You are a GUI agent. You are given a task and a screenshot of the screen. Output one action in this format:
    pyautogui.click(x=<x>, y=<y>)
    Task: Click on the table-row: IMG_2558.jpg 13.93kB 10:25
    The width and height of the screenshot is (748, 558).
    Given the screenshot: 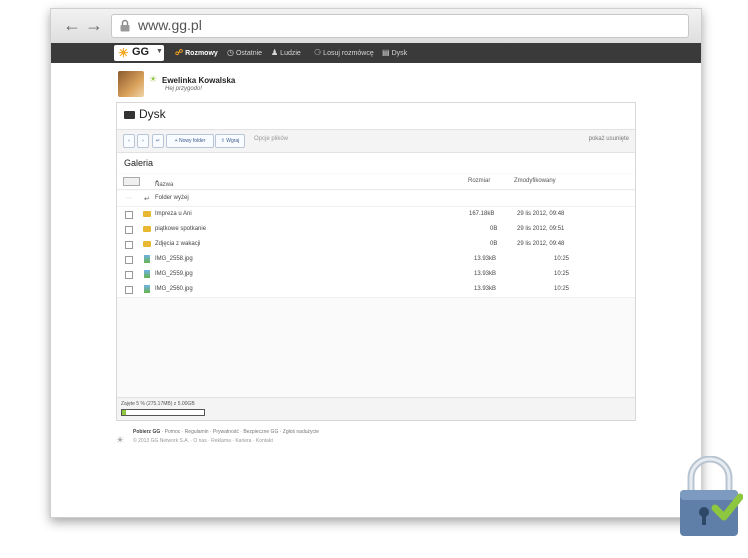 What is the action you would take?
    pyautogui.click(x=376, y=260)
    